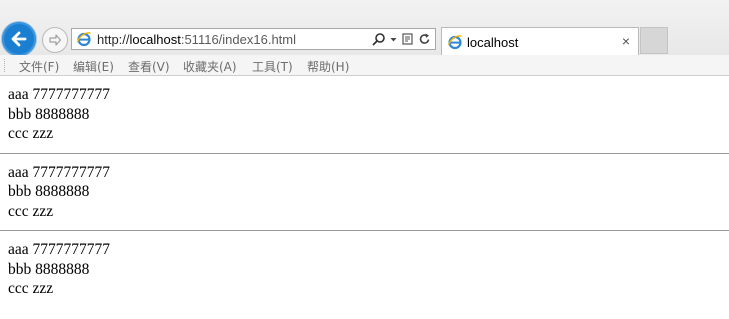  I want to click on menu-bar: 文件(F) 编辑(E) 查看(V) 收藏夹(A) 工具(T) 帮助(H), so click(364, 65).